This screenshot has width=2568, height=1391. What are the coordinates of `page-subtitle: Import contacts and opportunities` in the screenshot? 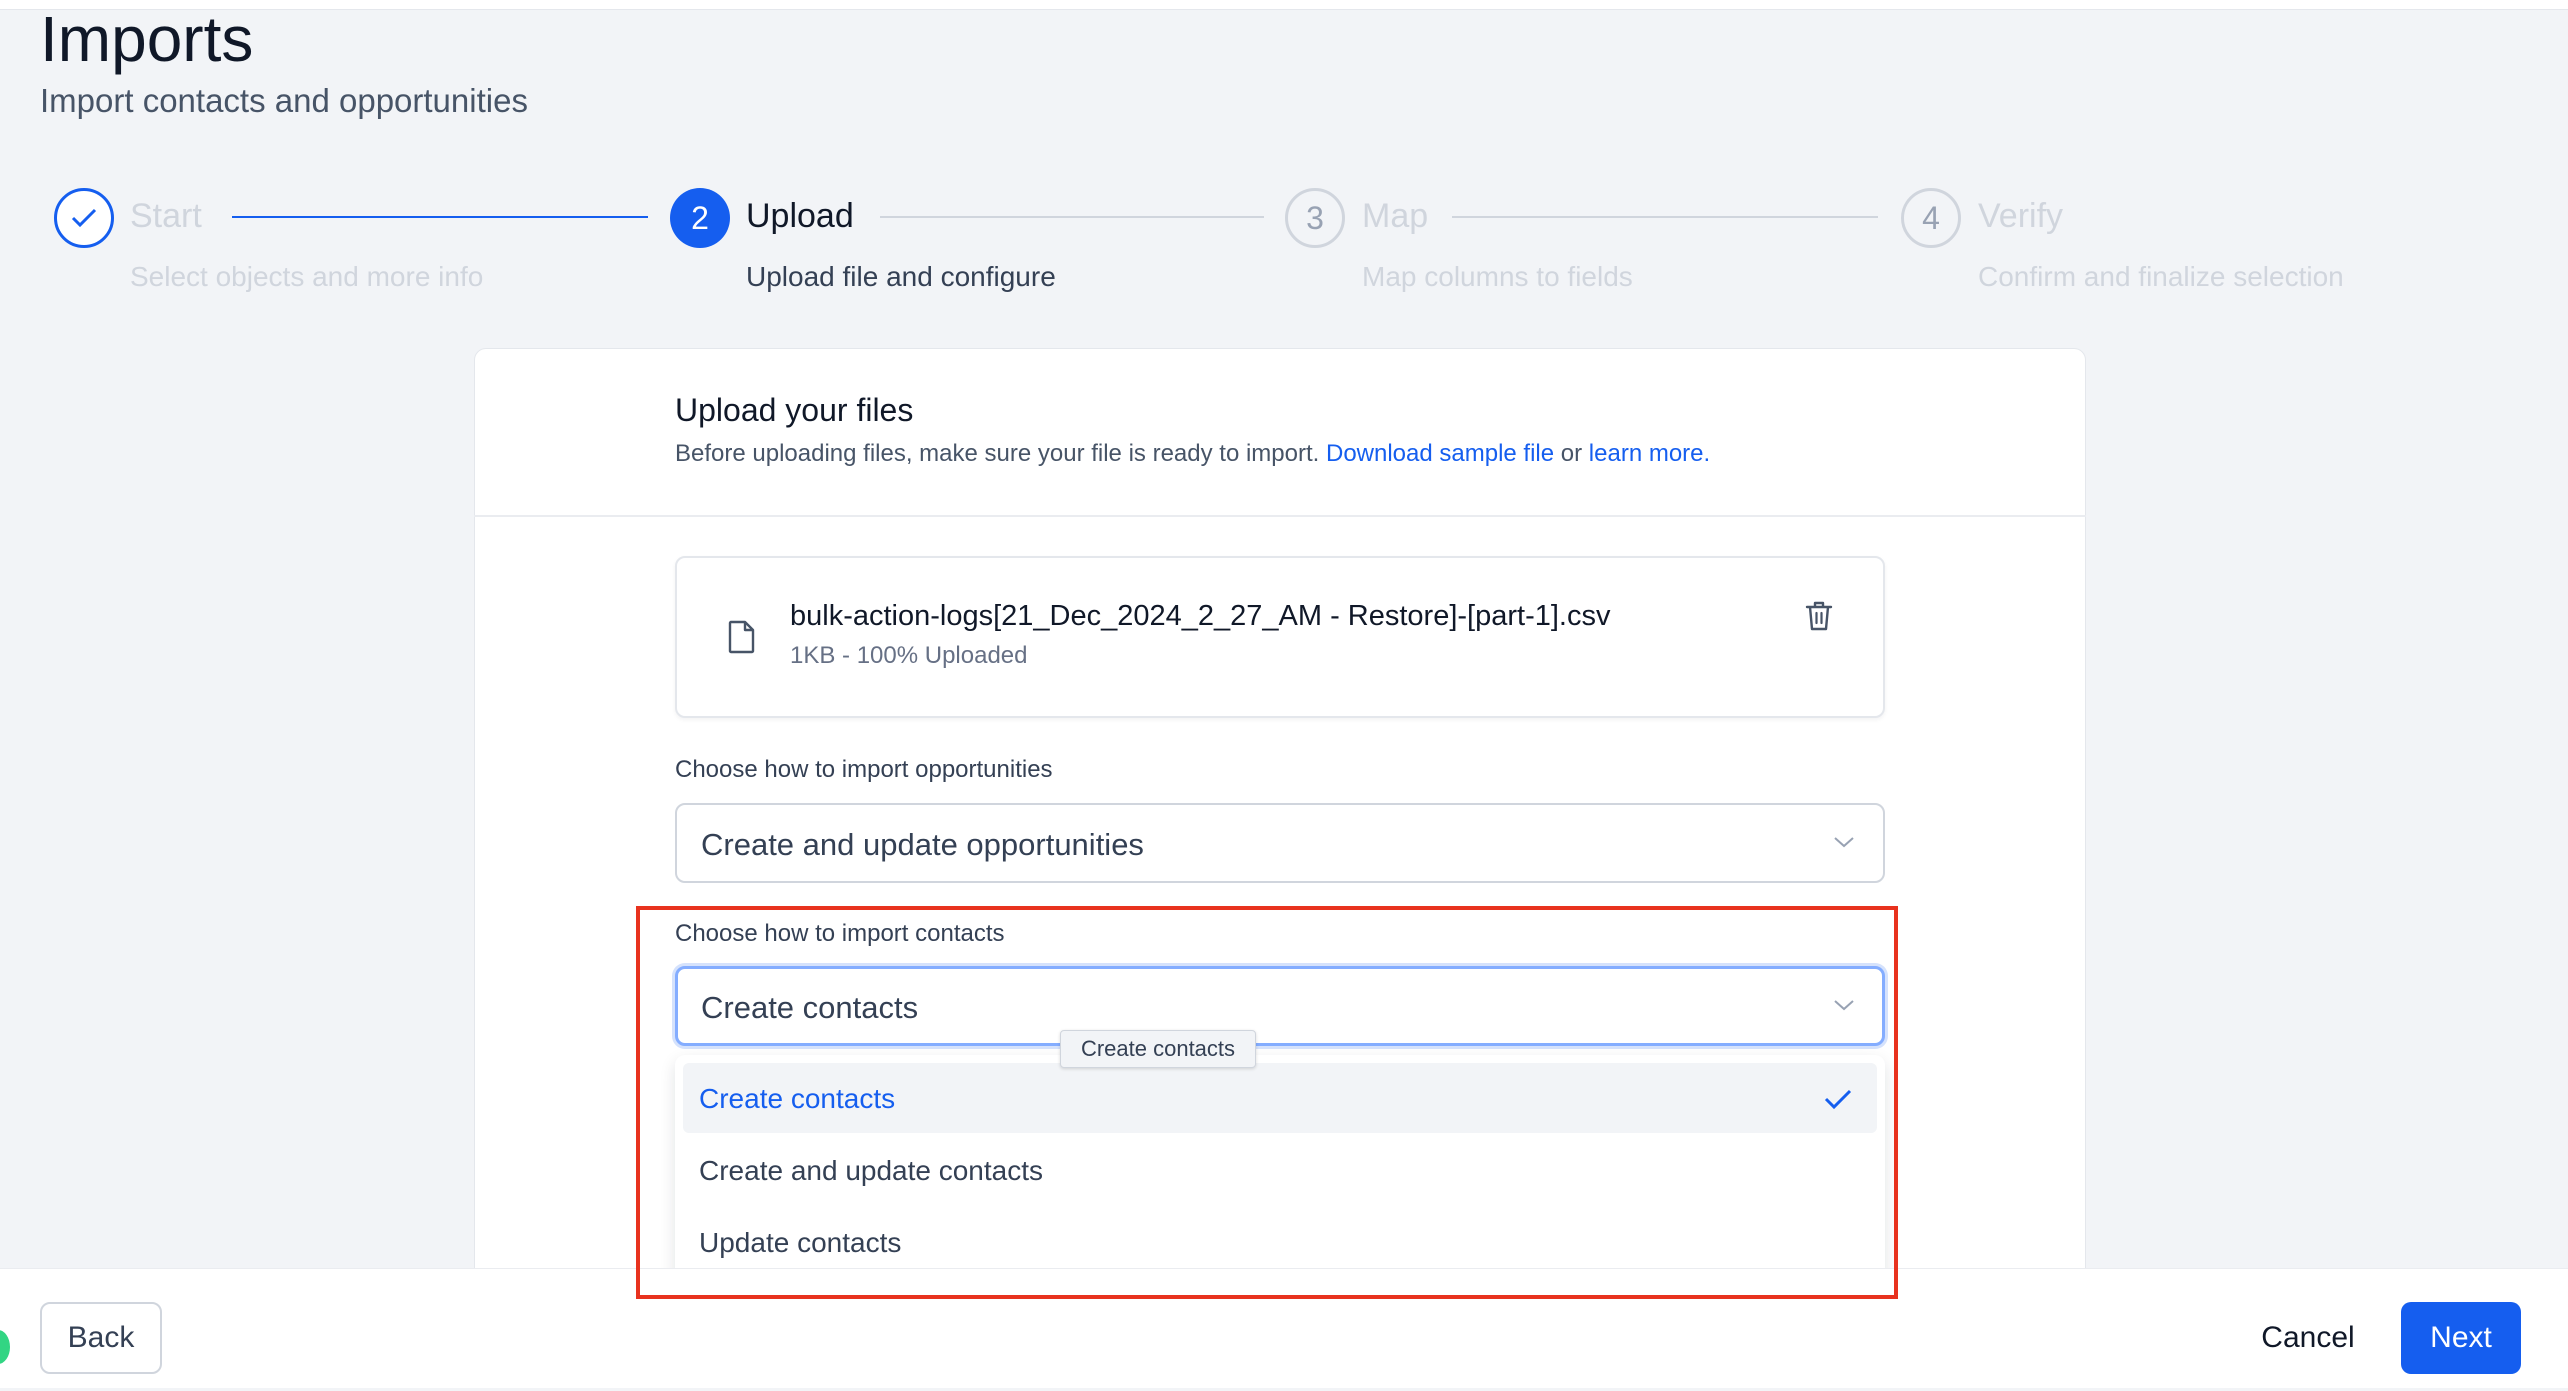 It's located at (284, 100).